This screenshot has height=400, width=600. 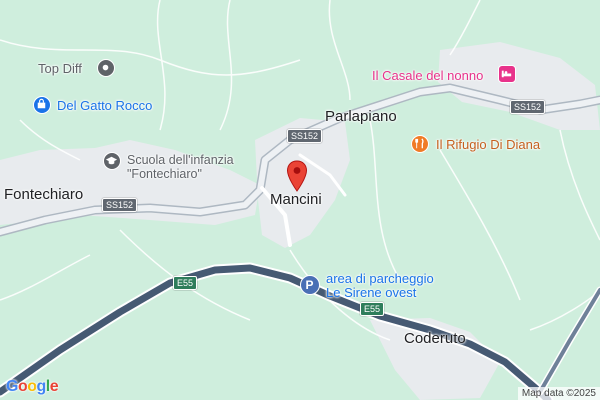 I want to click on ss152-shield-right: SS152, so click(x=528, y=107).